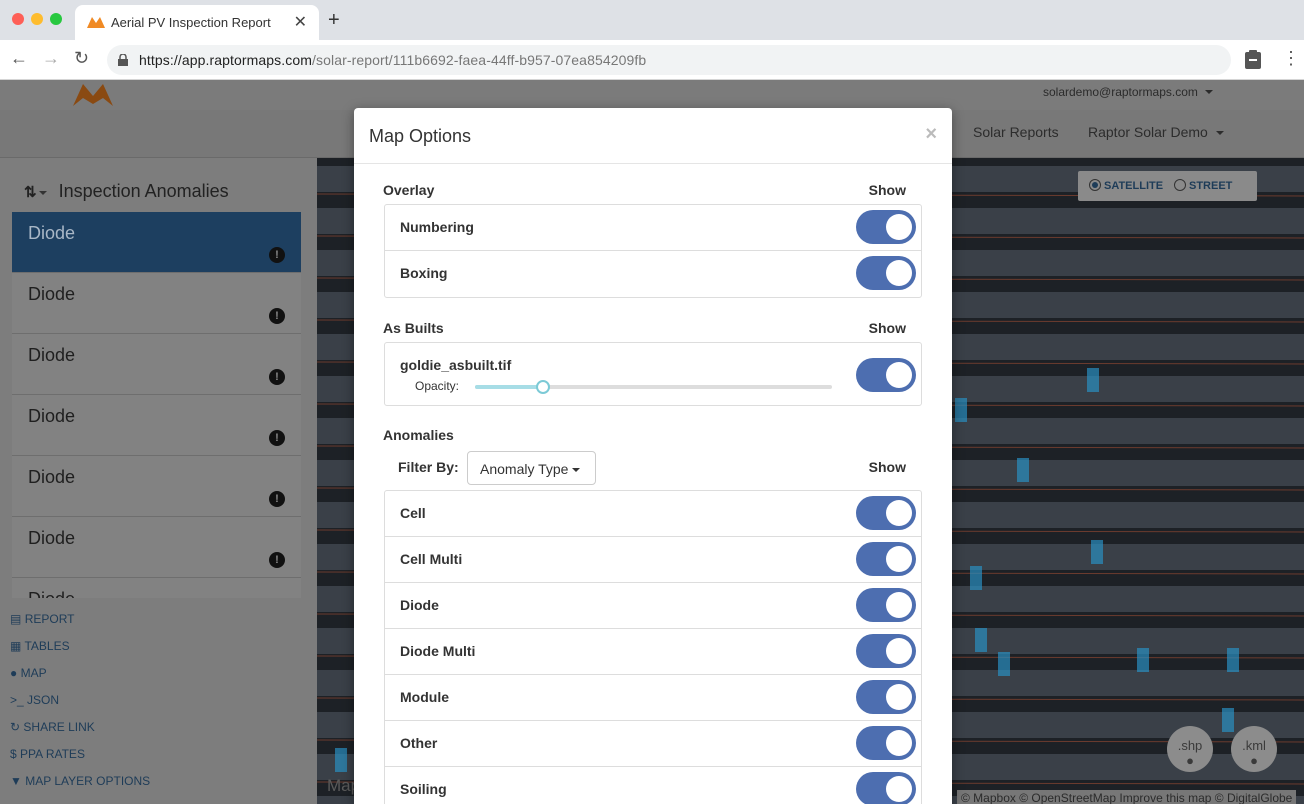  What do you see at coordinates (886, 559) in the screenshot?
I see `cell-multi-toggle` at bounding box center [886, 559].